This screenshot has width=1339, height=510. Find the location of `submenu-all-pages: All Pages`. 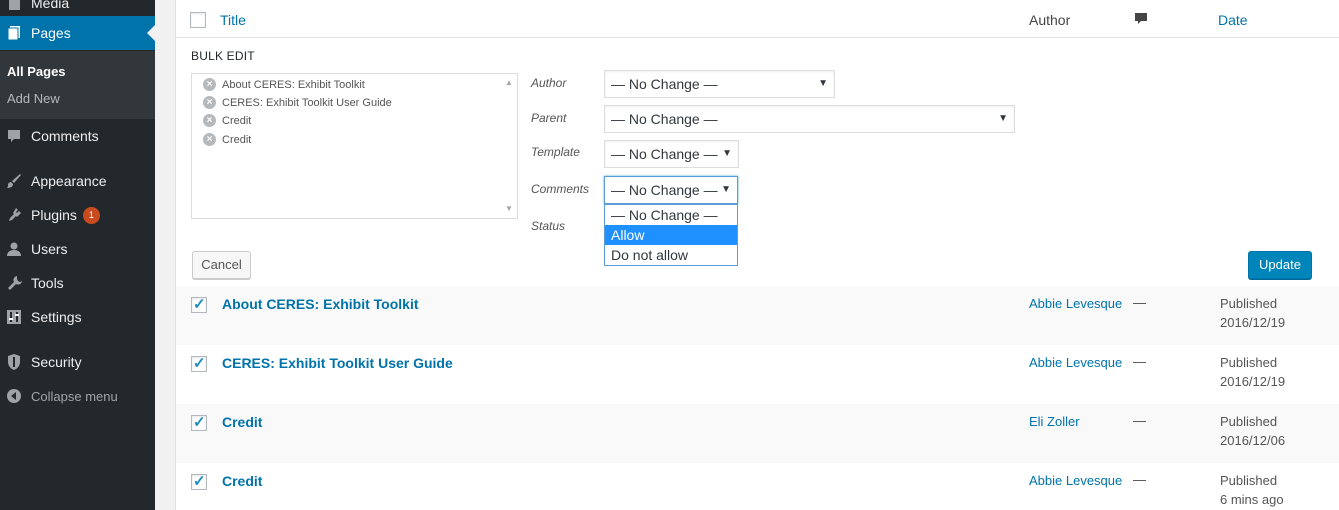

submenu-all-pages: All Pages is located at coordinates (36, 71).